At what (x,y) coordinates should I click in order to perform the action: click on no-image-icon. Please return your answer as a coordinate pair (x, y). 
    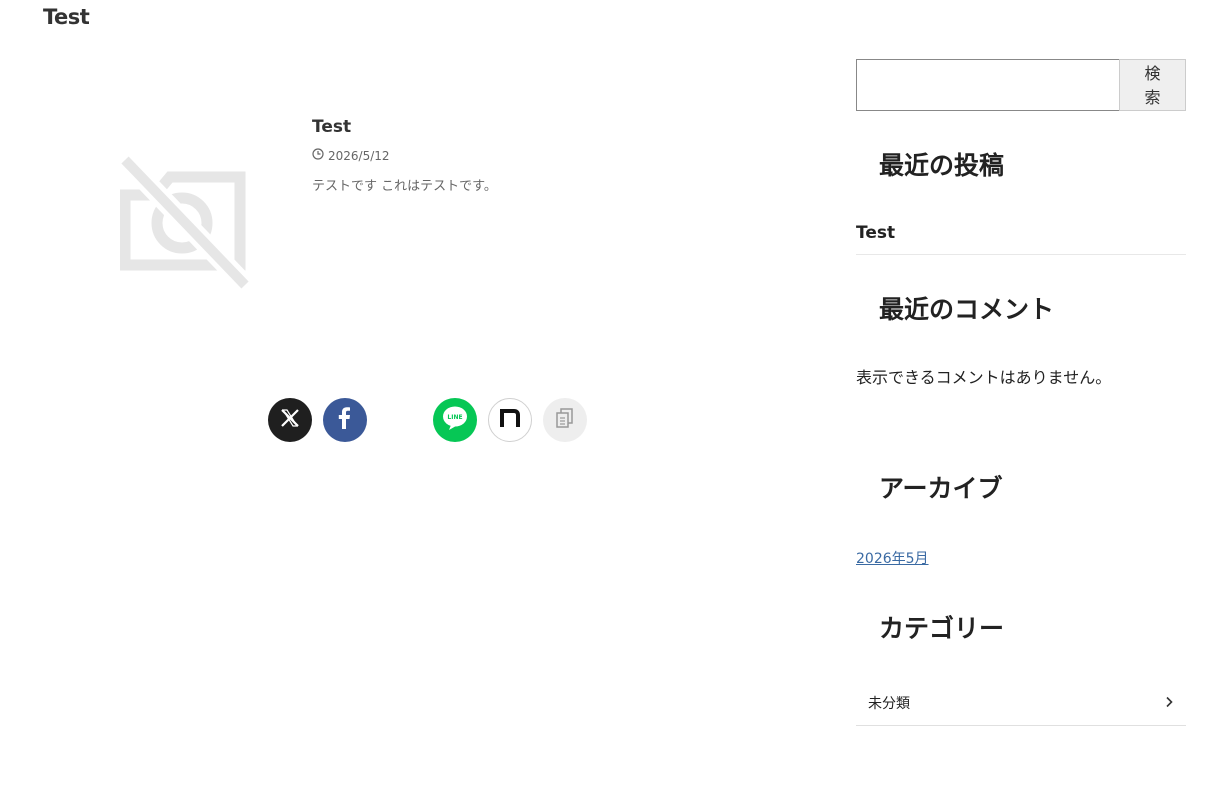
    Looking at the image, I should click on (185, 222).